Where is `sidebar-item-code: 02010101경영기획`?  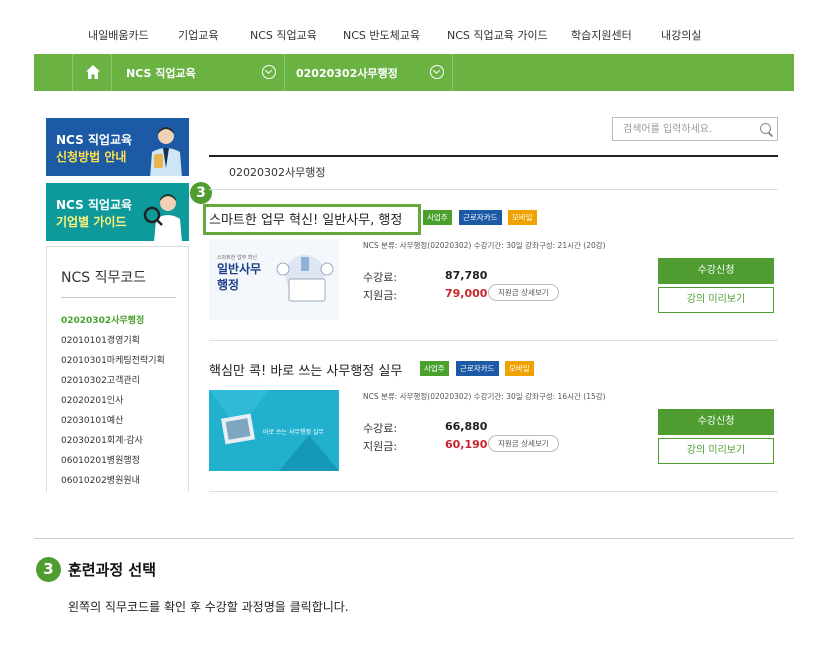
sidebar-item-code: 02010101경영기획 is located at coordinates (100, 339).